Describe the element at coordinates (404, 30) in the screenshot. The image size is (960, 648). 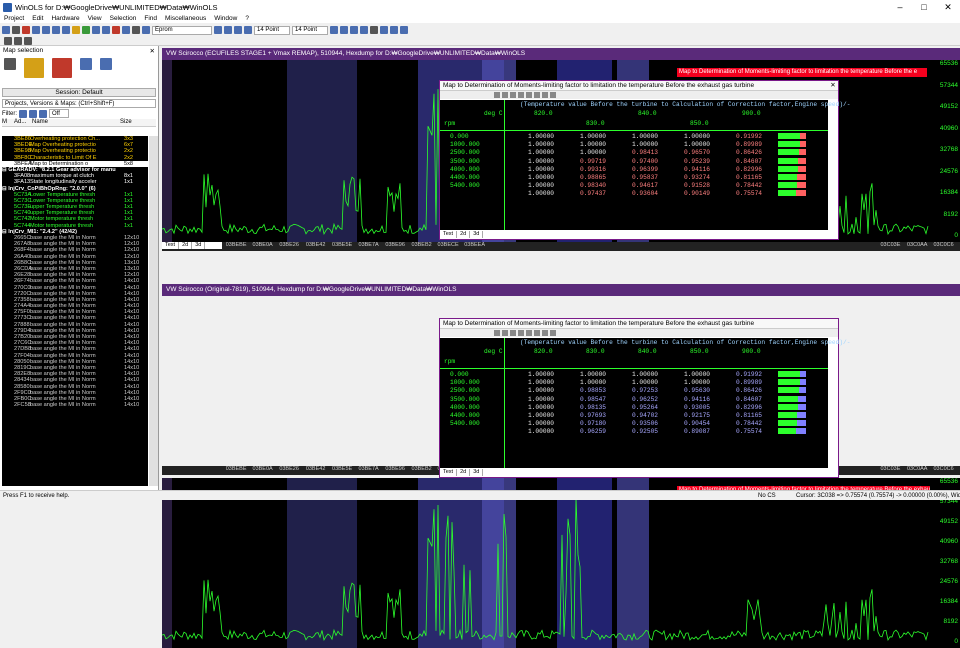
I see `minus-icon` at that location.